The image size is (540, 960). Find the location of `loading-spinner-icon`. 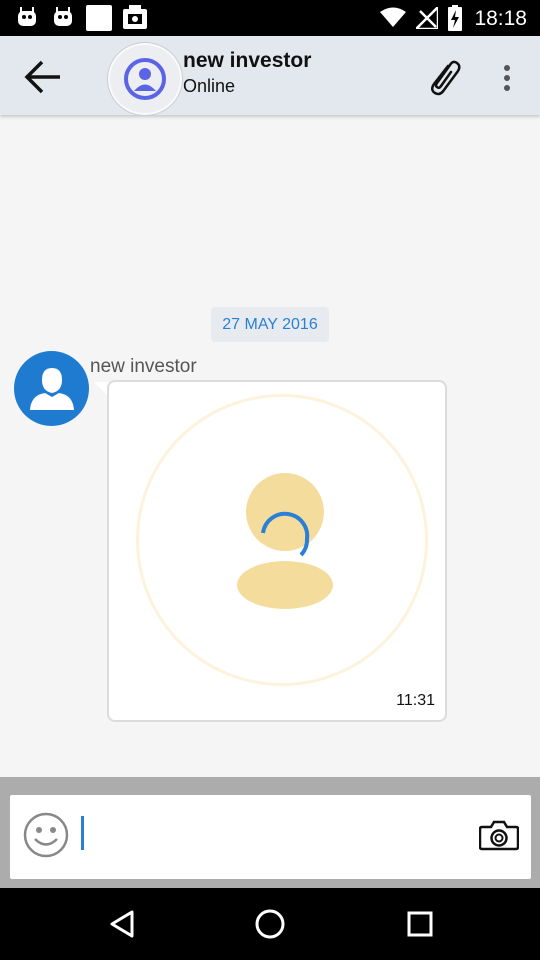

loading-spinner-icon is located at coordinates (285, 534).